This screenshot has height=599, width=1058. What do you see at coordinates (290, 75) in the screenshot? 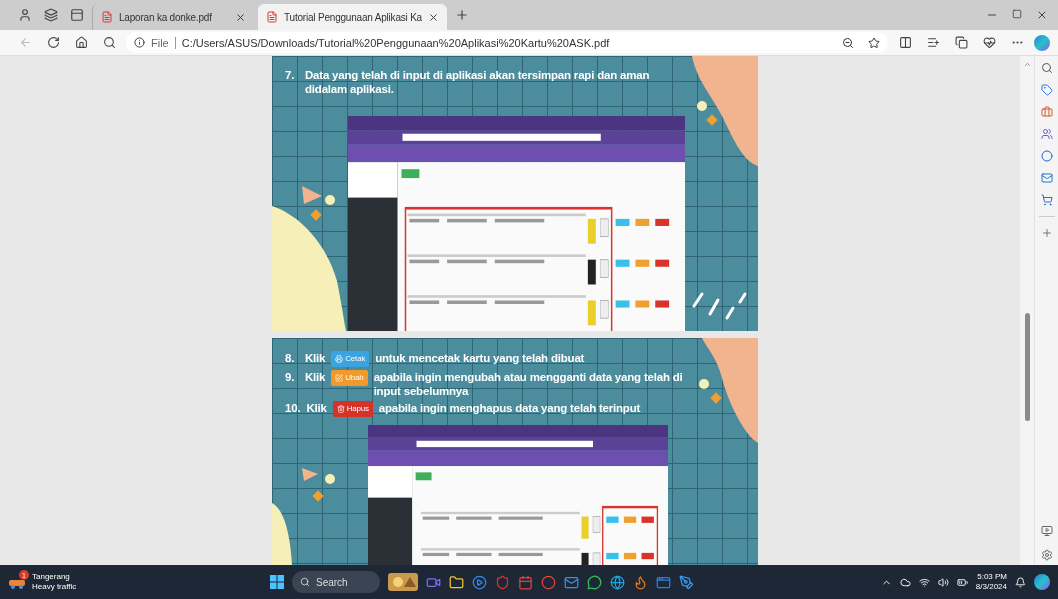
I see `step-number: 7.` at bounding box center [290, 75].